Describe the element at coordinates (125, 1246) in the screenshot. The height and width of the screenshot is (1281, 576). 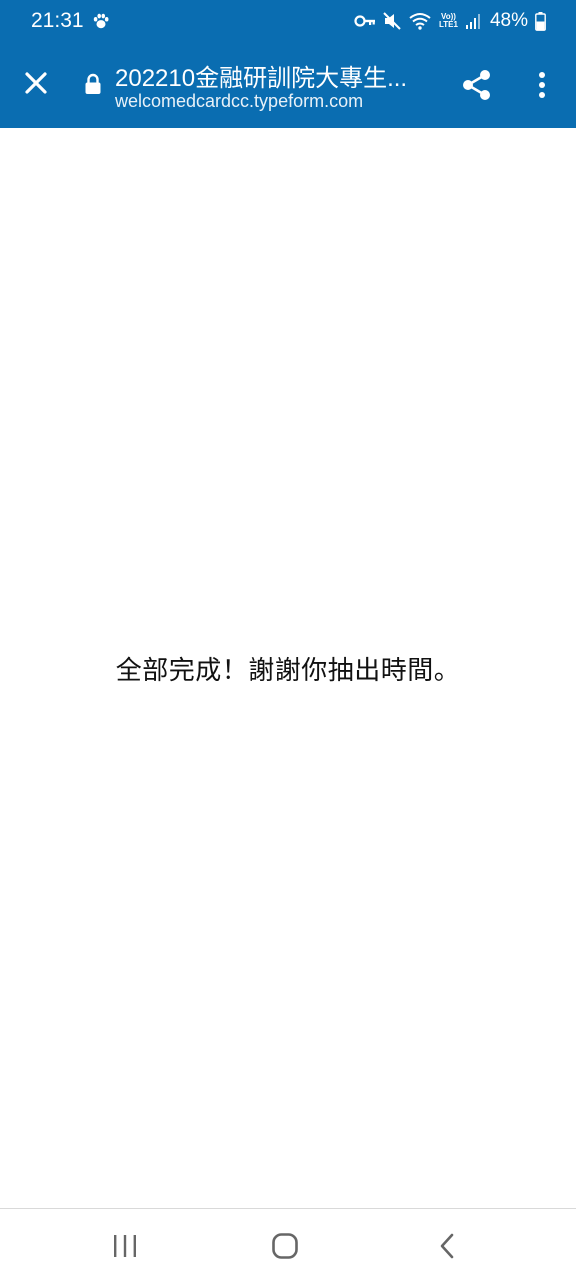
I see `recents-icon` at that location.